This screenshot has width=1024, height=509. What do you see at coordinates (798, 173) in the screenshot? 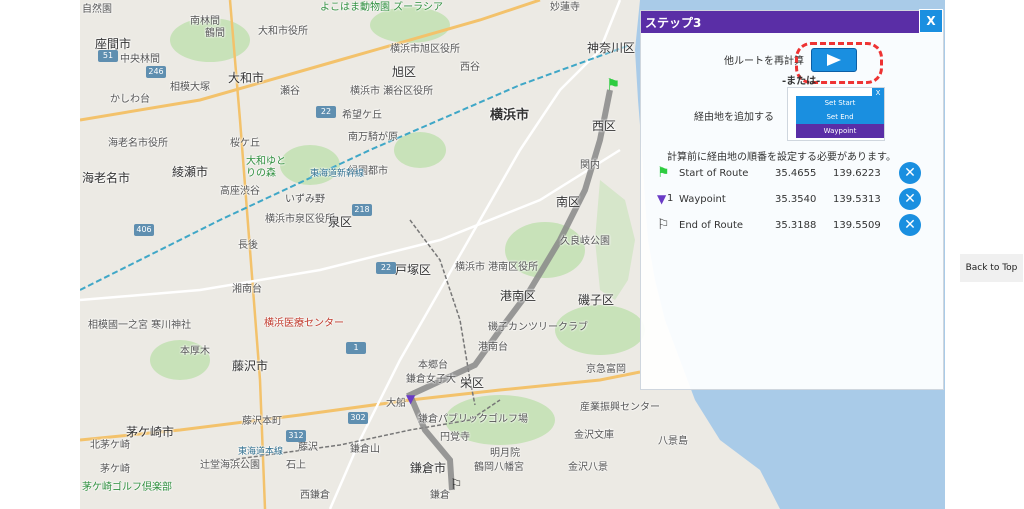
I see `route-row-start: ⚑ Start of Route 35.4655 139.6223 ✕` at bounding box center [798, 173].